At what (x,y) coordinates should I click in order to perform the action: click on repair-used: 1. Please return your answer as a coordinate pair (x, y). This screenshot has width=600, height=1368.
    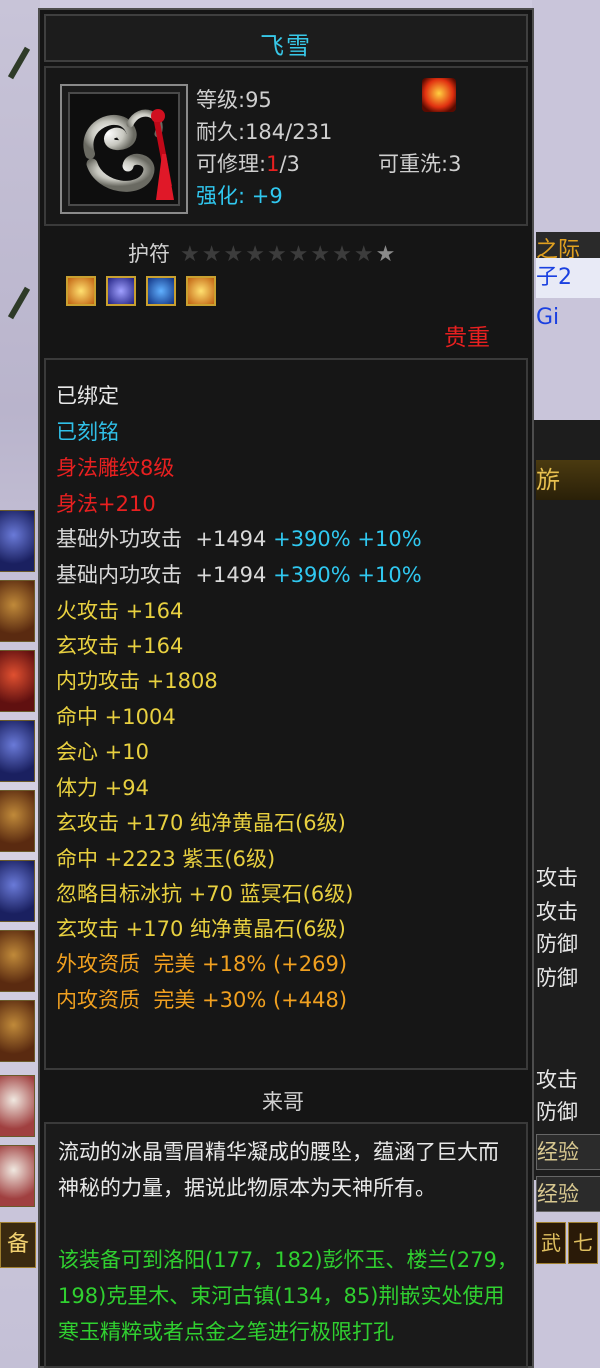
    Looking at the image, I should click on (273, 164).